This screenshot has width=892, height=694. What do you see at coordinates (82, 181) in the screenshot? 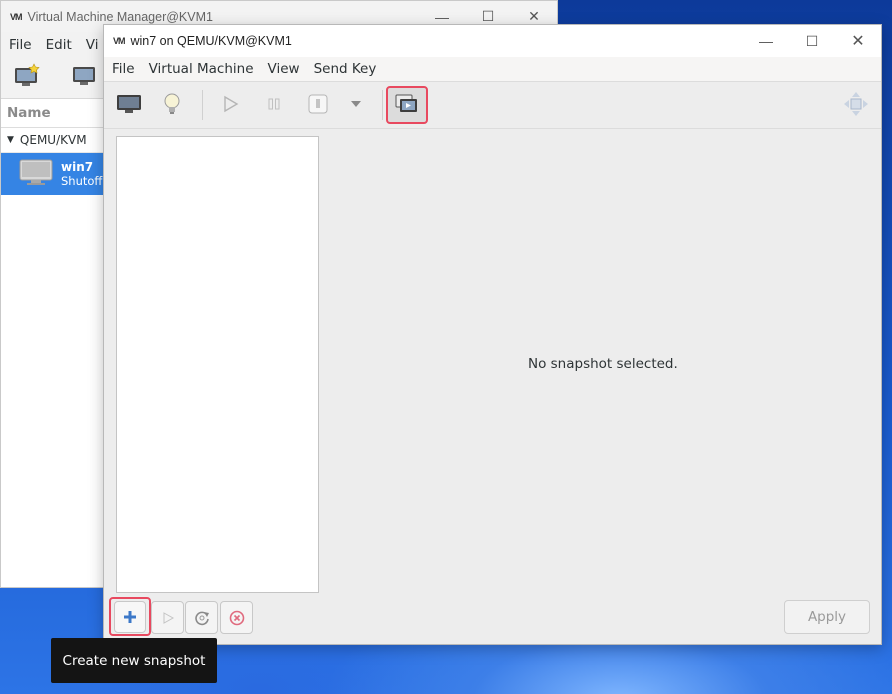
I see `vm-status: Shutoff` at bounding box center [82, 181].